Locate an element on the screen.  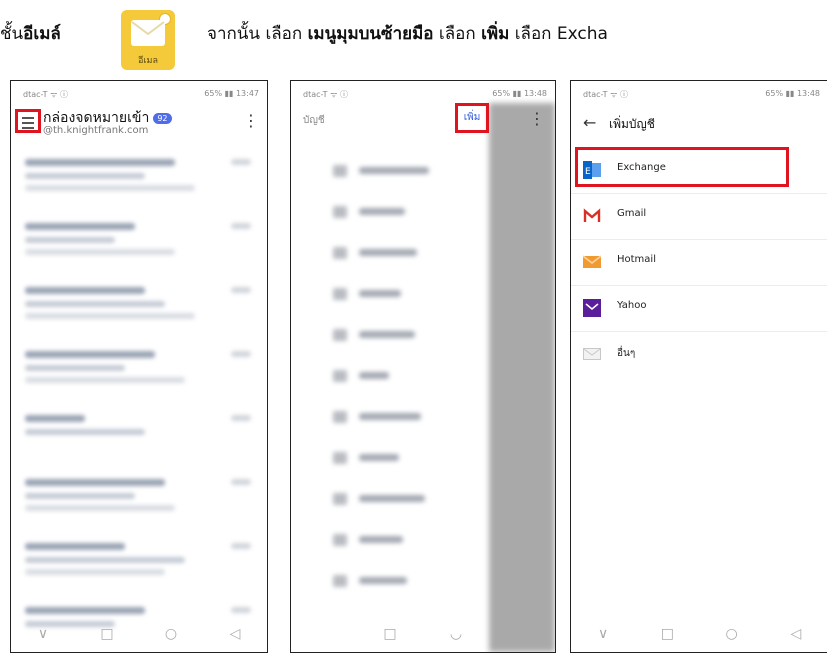
instruction-prefix: ชั้น is located at coordinates (12, 34).